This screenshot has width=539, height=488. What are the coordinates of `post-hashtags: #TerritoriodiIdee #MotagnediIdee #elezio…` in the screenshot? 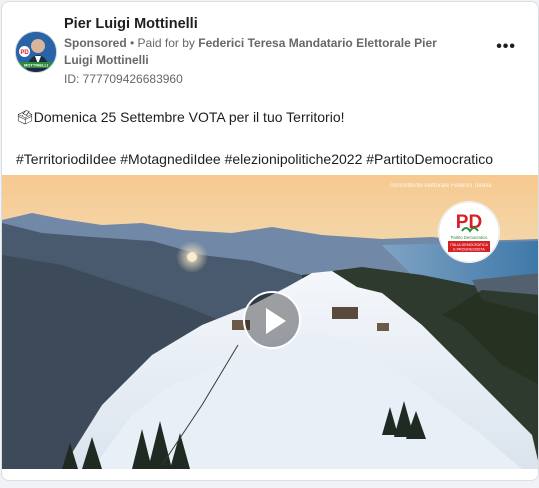 It's located at (254, 159).